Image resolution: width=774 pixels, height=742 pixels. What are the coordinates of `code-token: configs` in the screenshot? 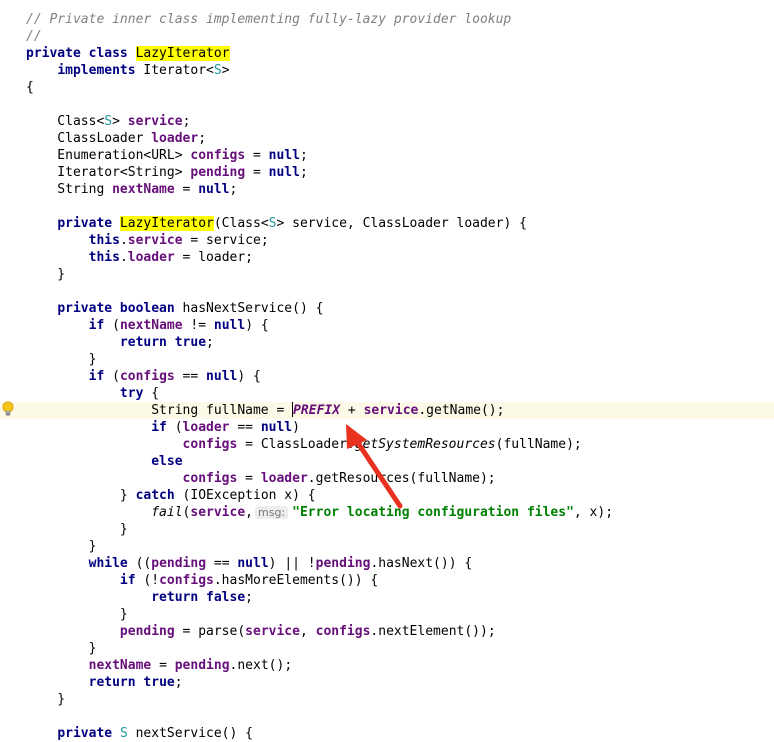 It's located at (218, 155).